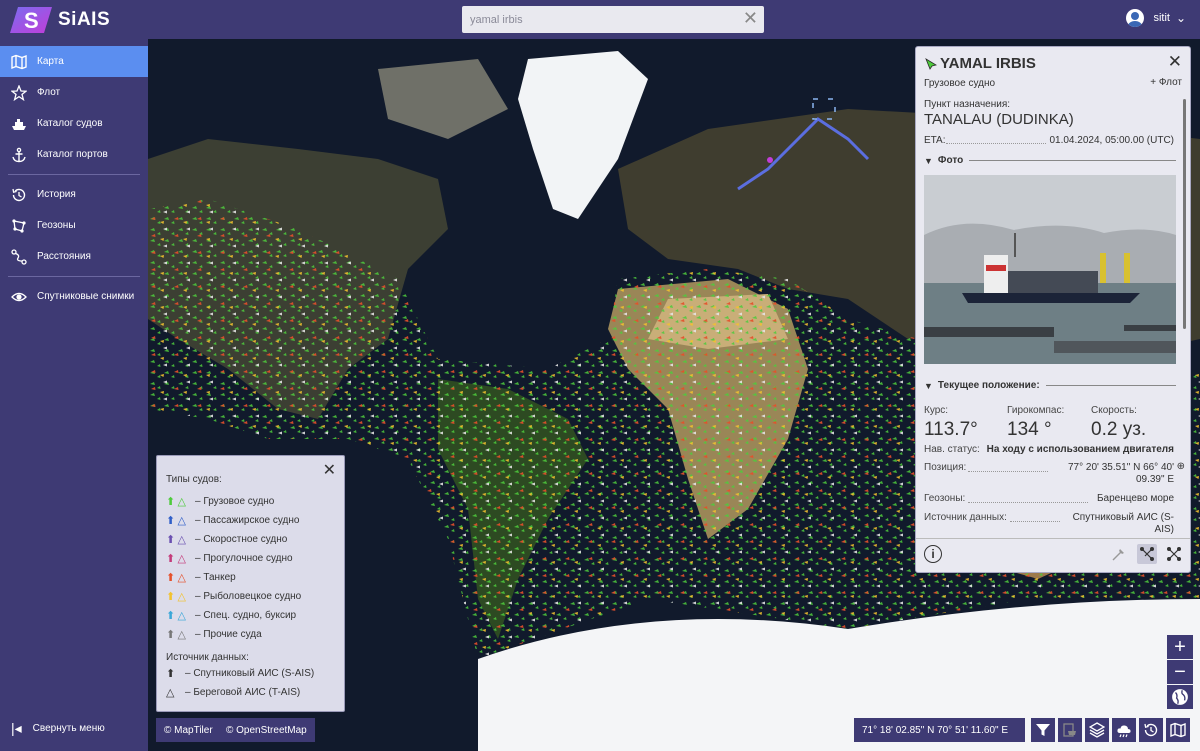 This screenshot has height=751, width=1200. I want to click on nav-status-value: На ходу с использованием двигателя, so click(1080, 449).